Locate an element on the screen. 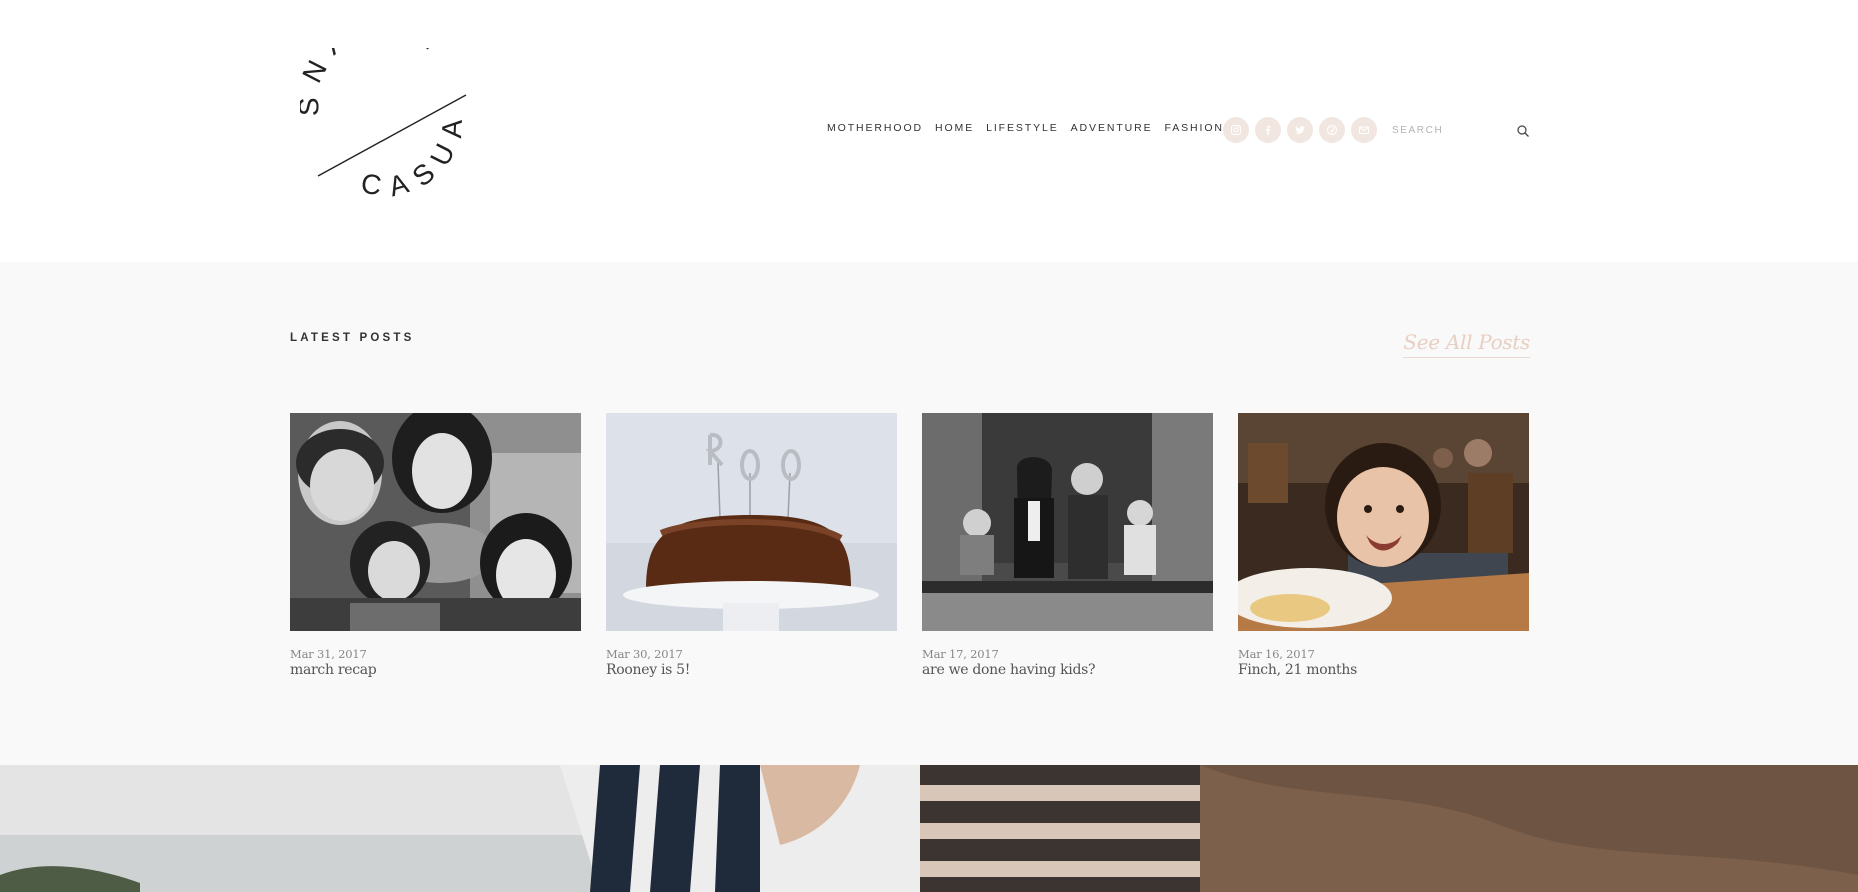 The image size is (1858, 892). twitter-icon is located at coordinates (1300, 130).